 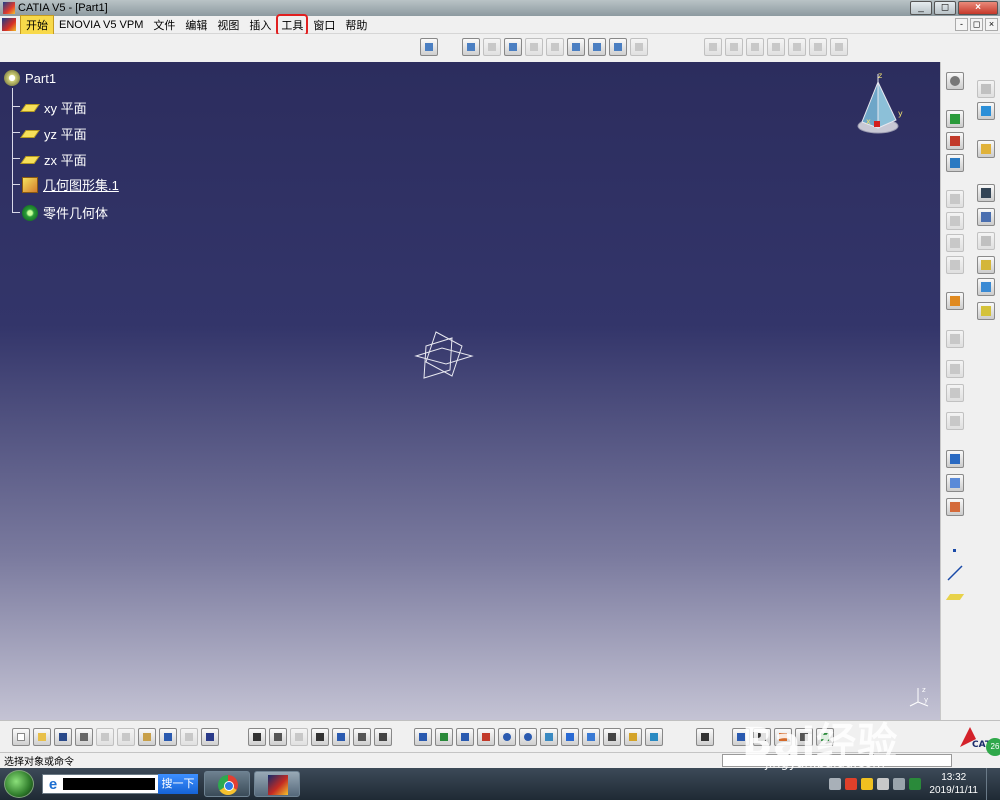 What do you see at coordinates (955, 393) in the screenshot?
I see `pattern-icon` at bounding box center [955, 393].